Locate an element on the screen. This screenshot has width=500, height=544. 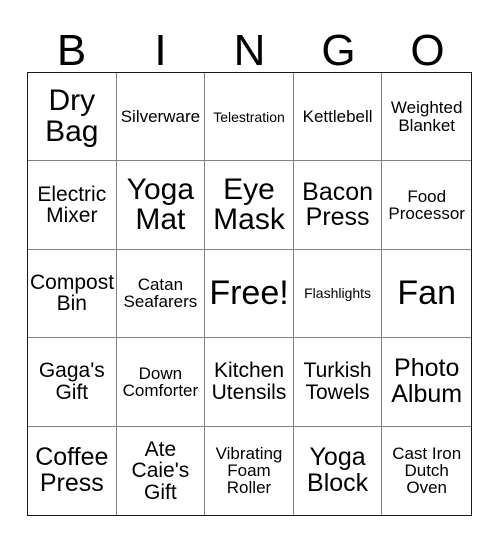
bingo-cell: Vibrating Foam Roller is located at coordinates (249, 470).